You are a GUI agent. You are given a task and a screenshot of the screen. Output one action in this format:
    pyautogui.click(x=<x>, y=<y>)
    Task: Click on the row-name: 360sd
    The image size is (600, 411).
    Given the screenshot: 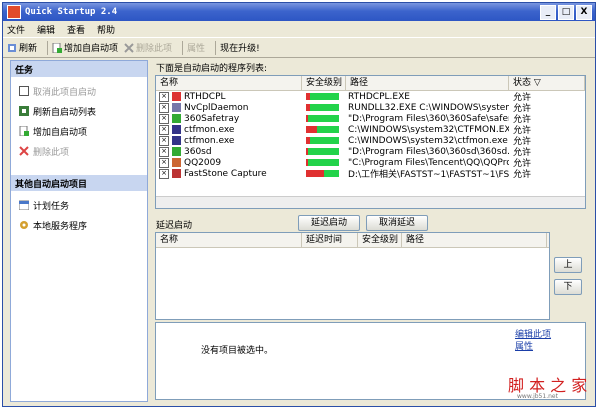 What is the action you would take?
    pyautogui.click(x=198, y=151)
    